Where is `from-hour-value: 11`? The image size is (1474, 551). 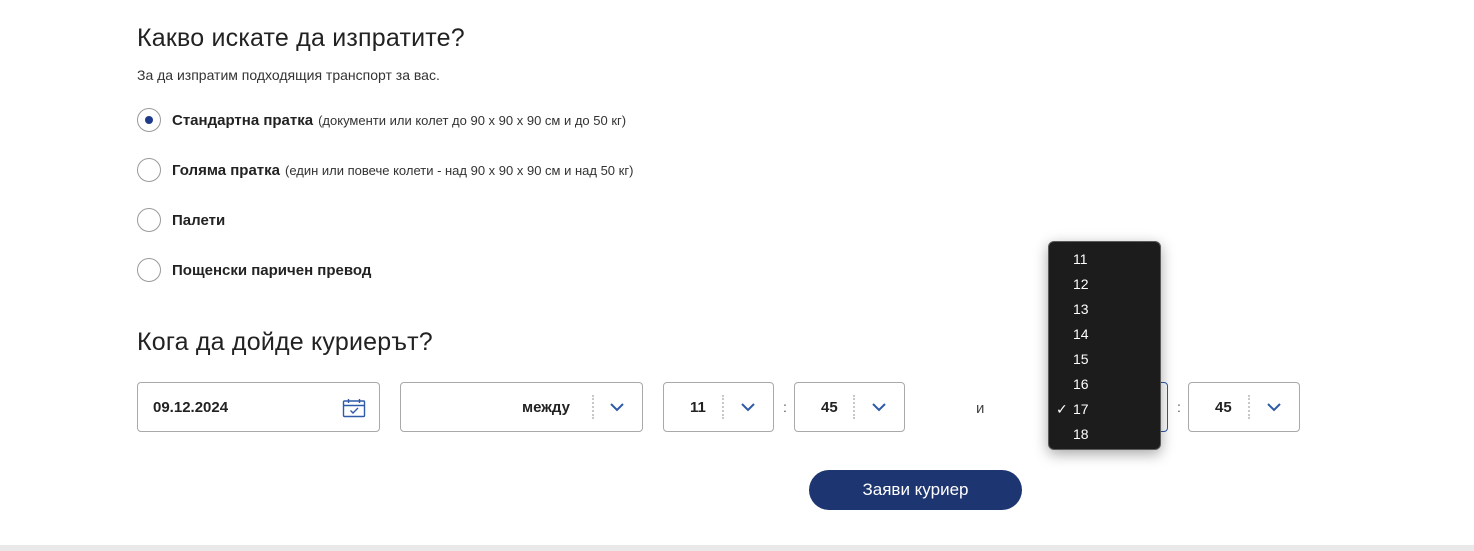
from-hour-value: 11 is located at coordinates (698, 407).